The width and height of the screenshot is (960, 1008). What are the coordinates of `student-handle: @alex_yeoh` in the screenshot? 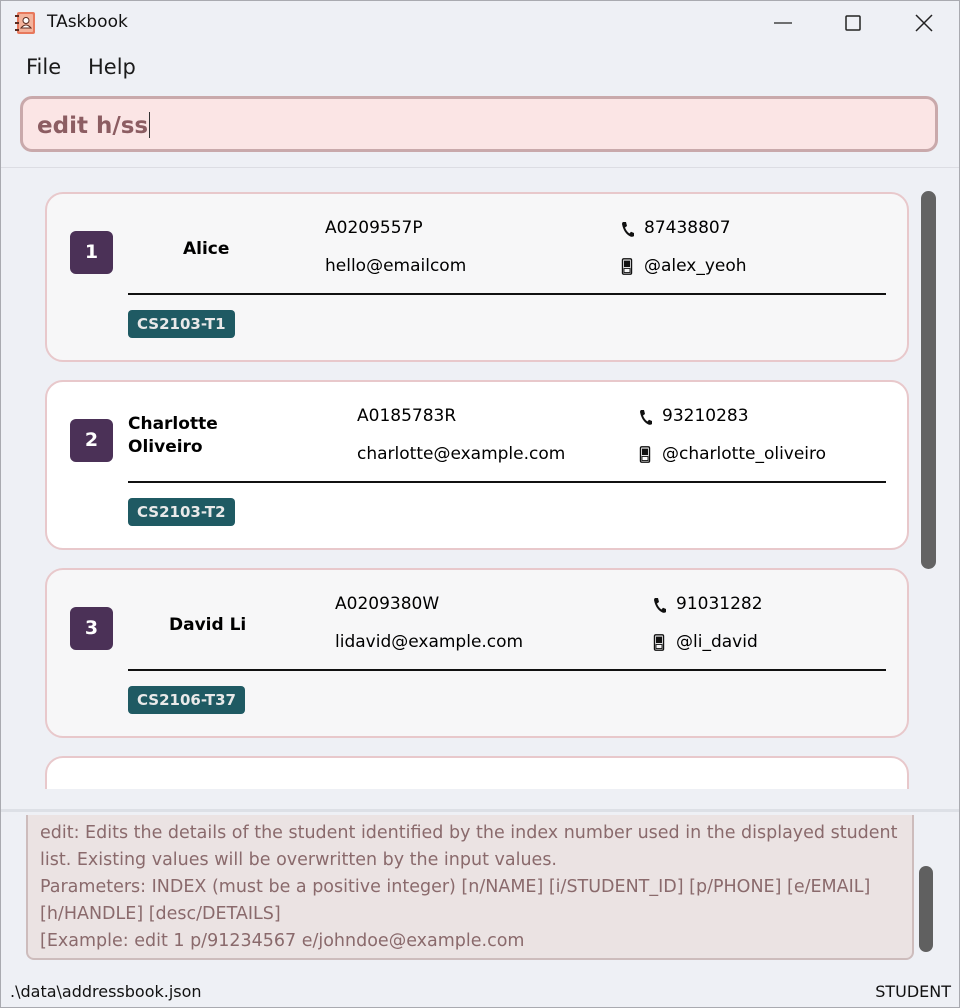 It's located at (695, 266).